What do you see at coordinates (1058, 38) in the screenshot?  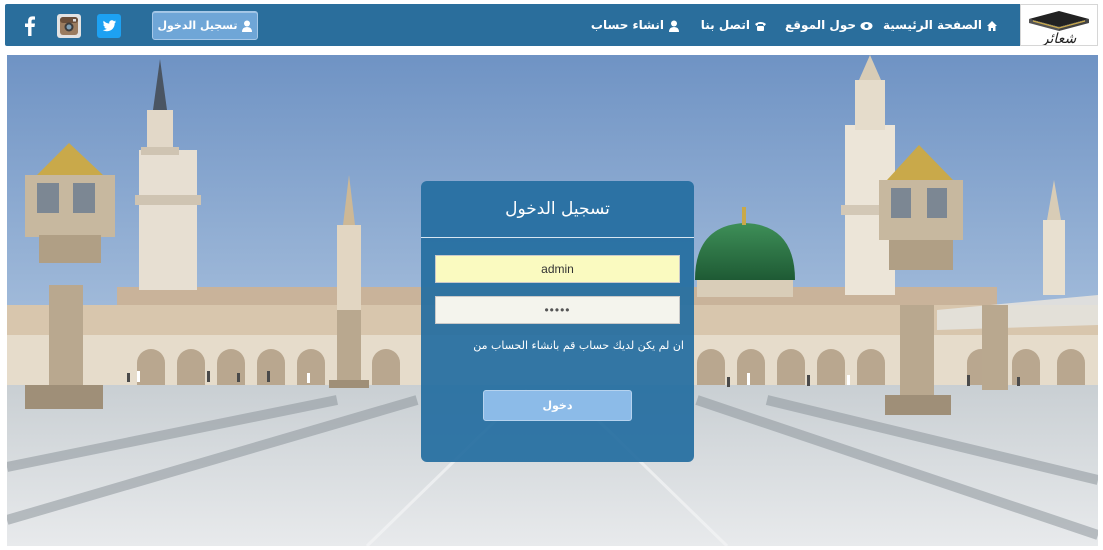 I see `logo-text: شعائر` at bounding box center [1058, 38].